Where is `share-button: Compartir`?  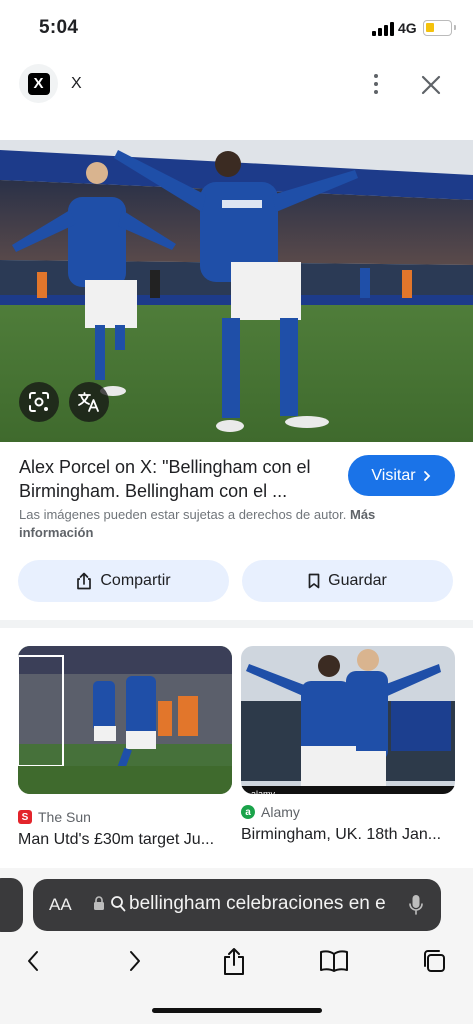
share-button: Compartir is located at coordinates (123, 581).